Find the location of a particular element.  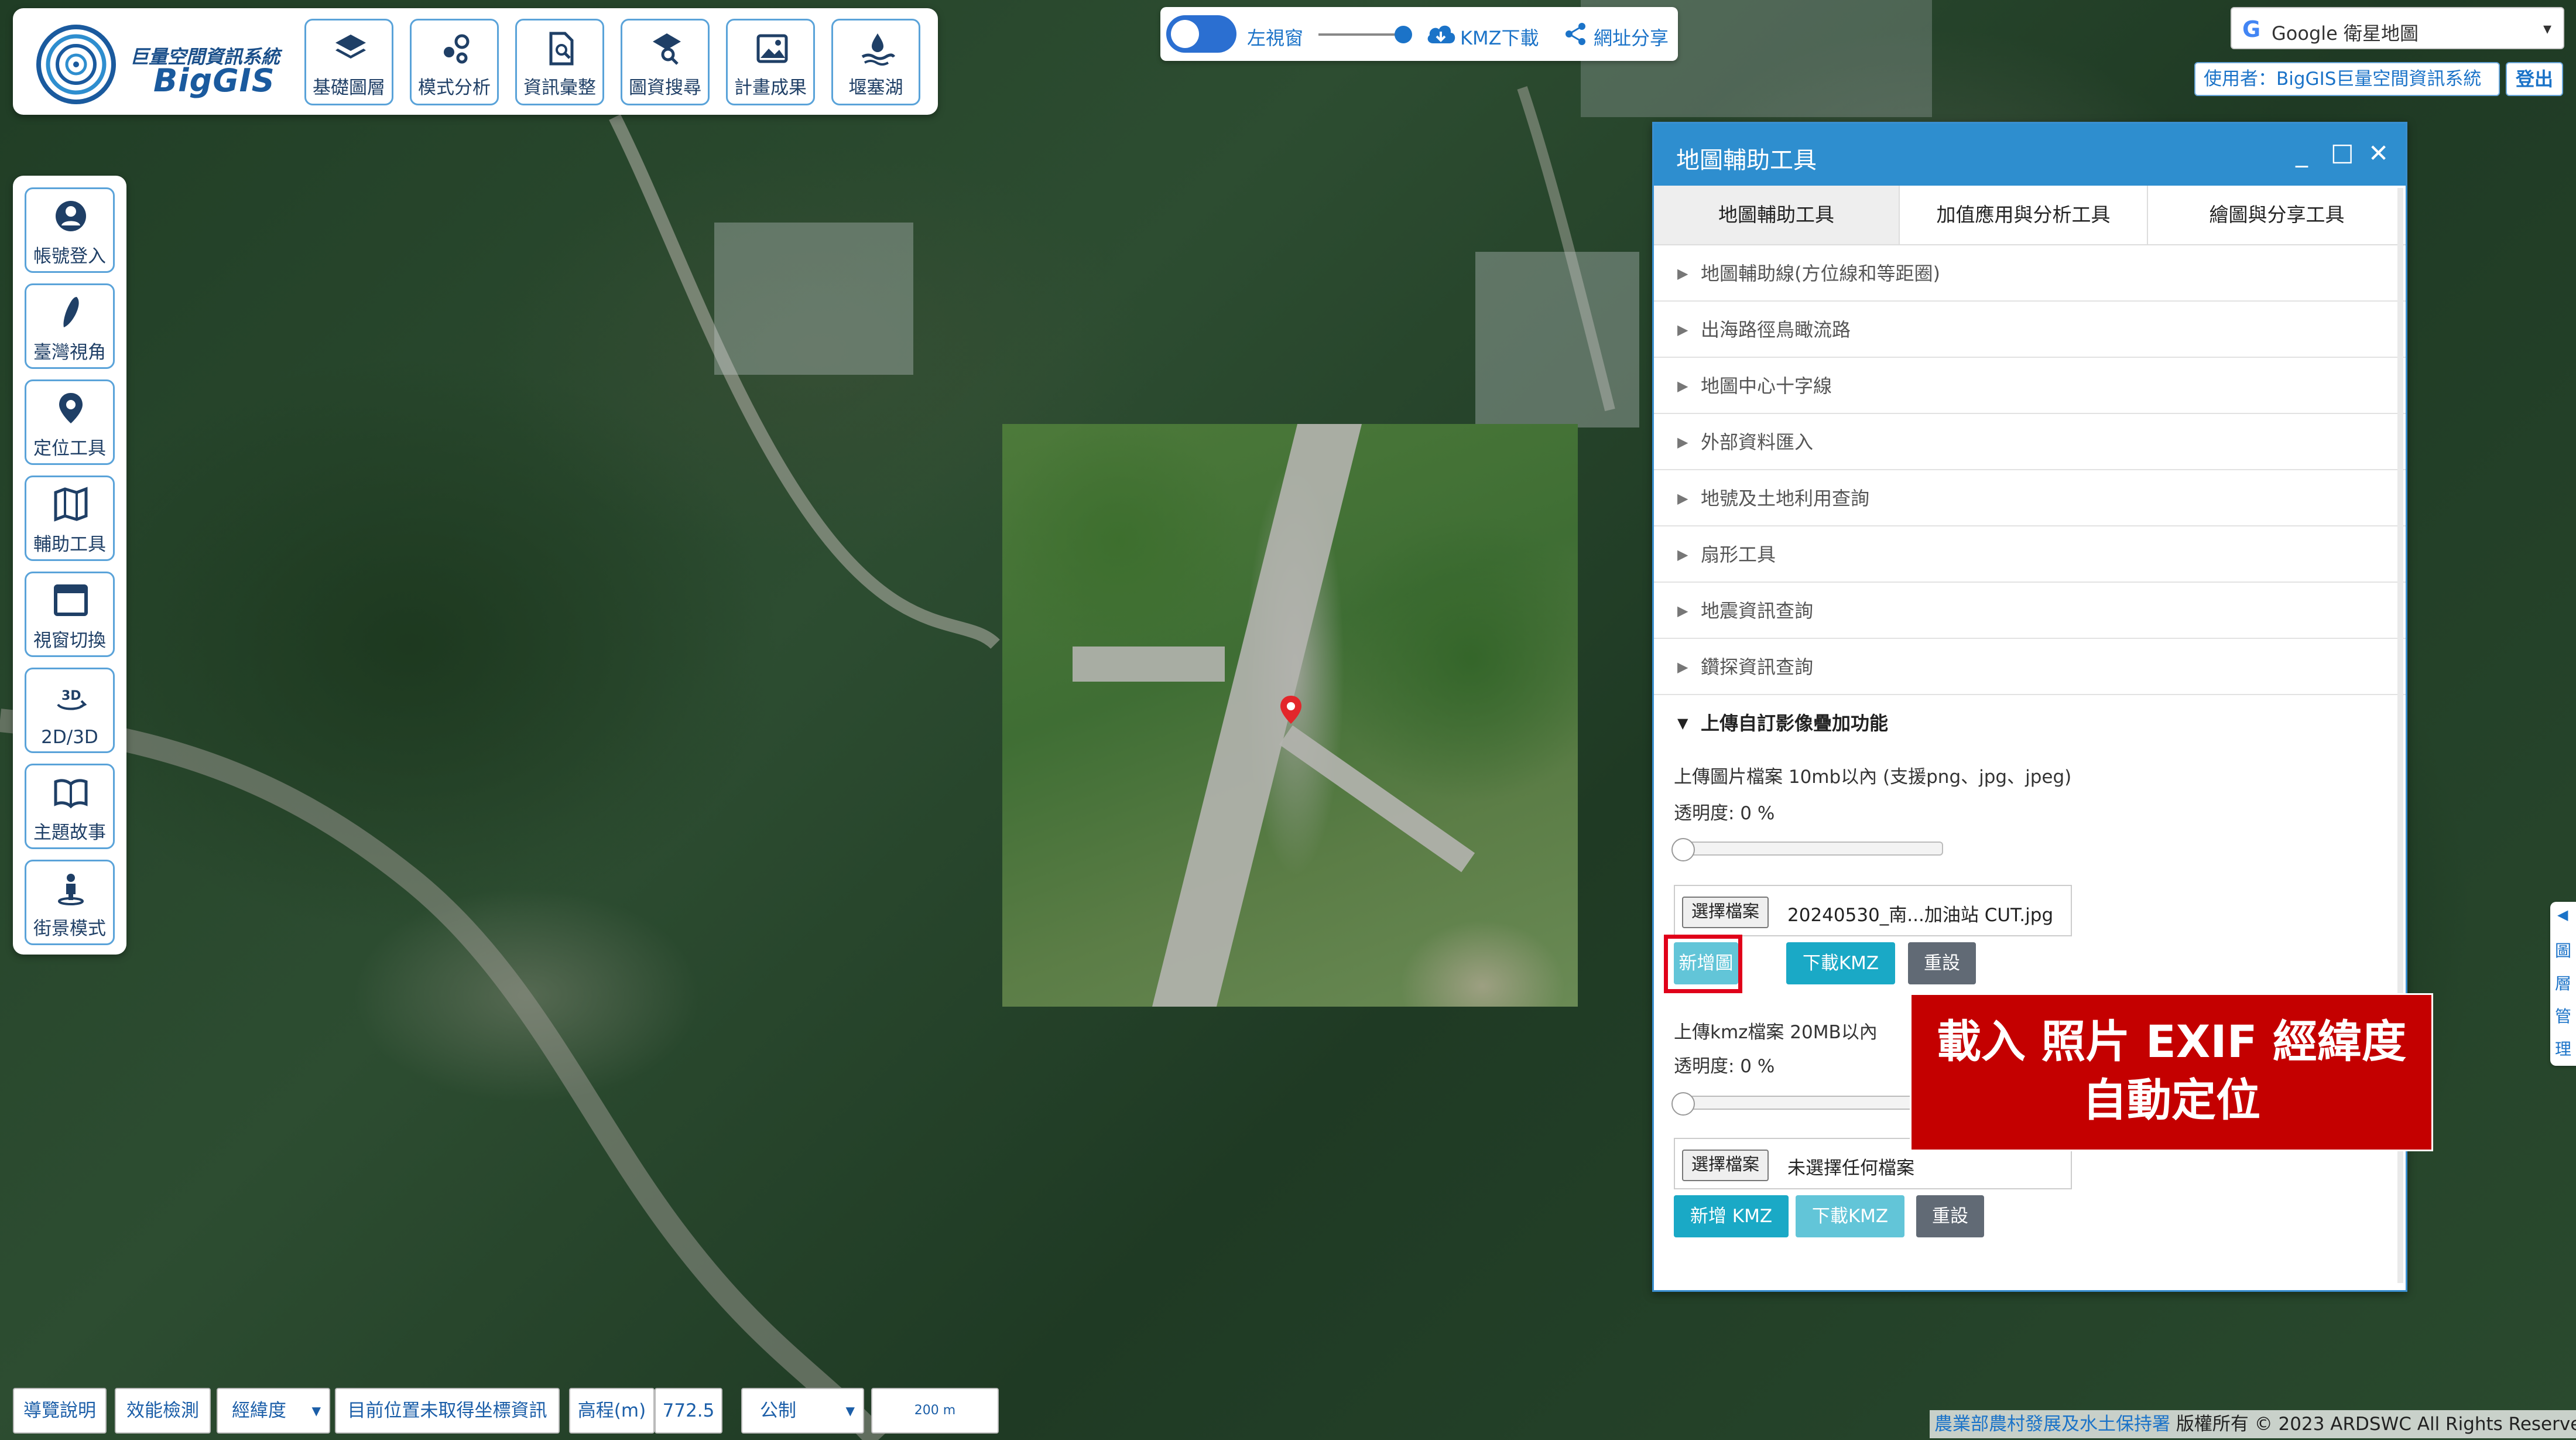

toolbar-label: 堰塞湖 is located at coordinates (875, 87).